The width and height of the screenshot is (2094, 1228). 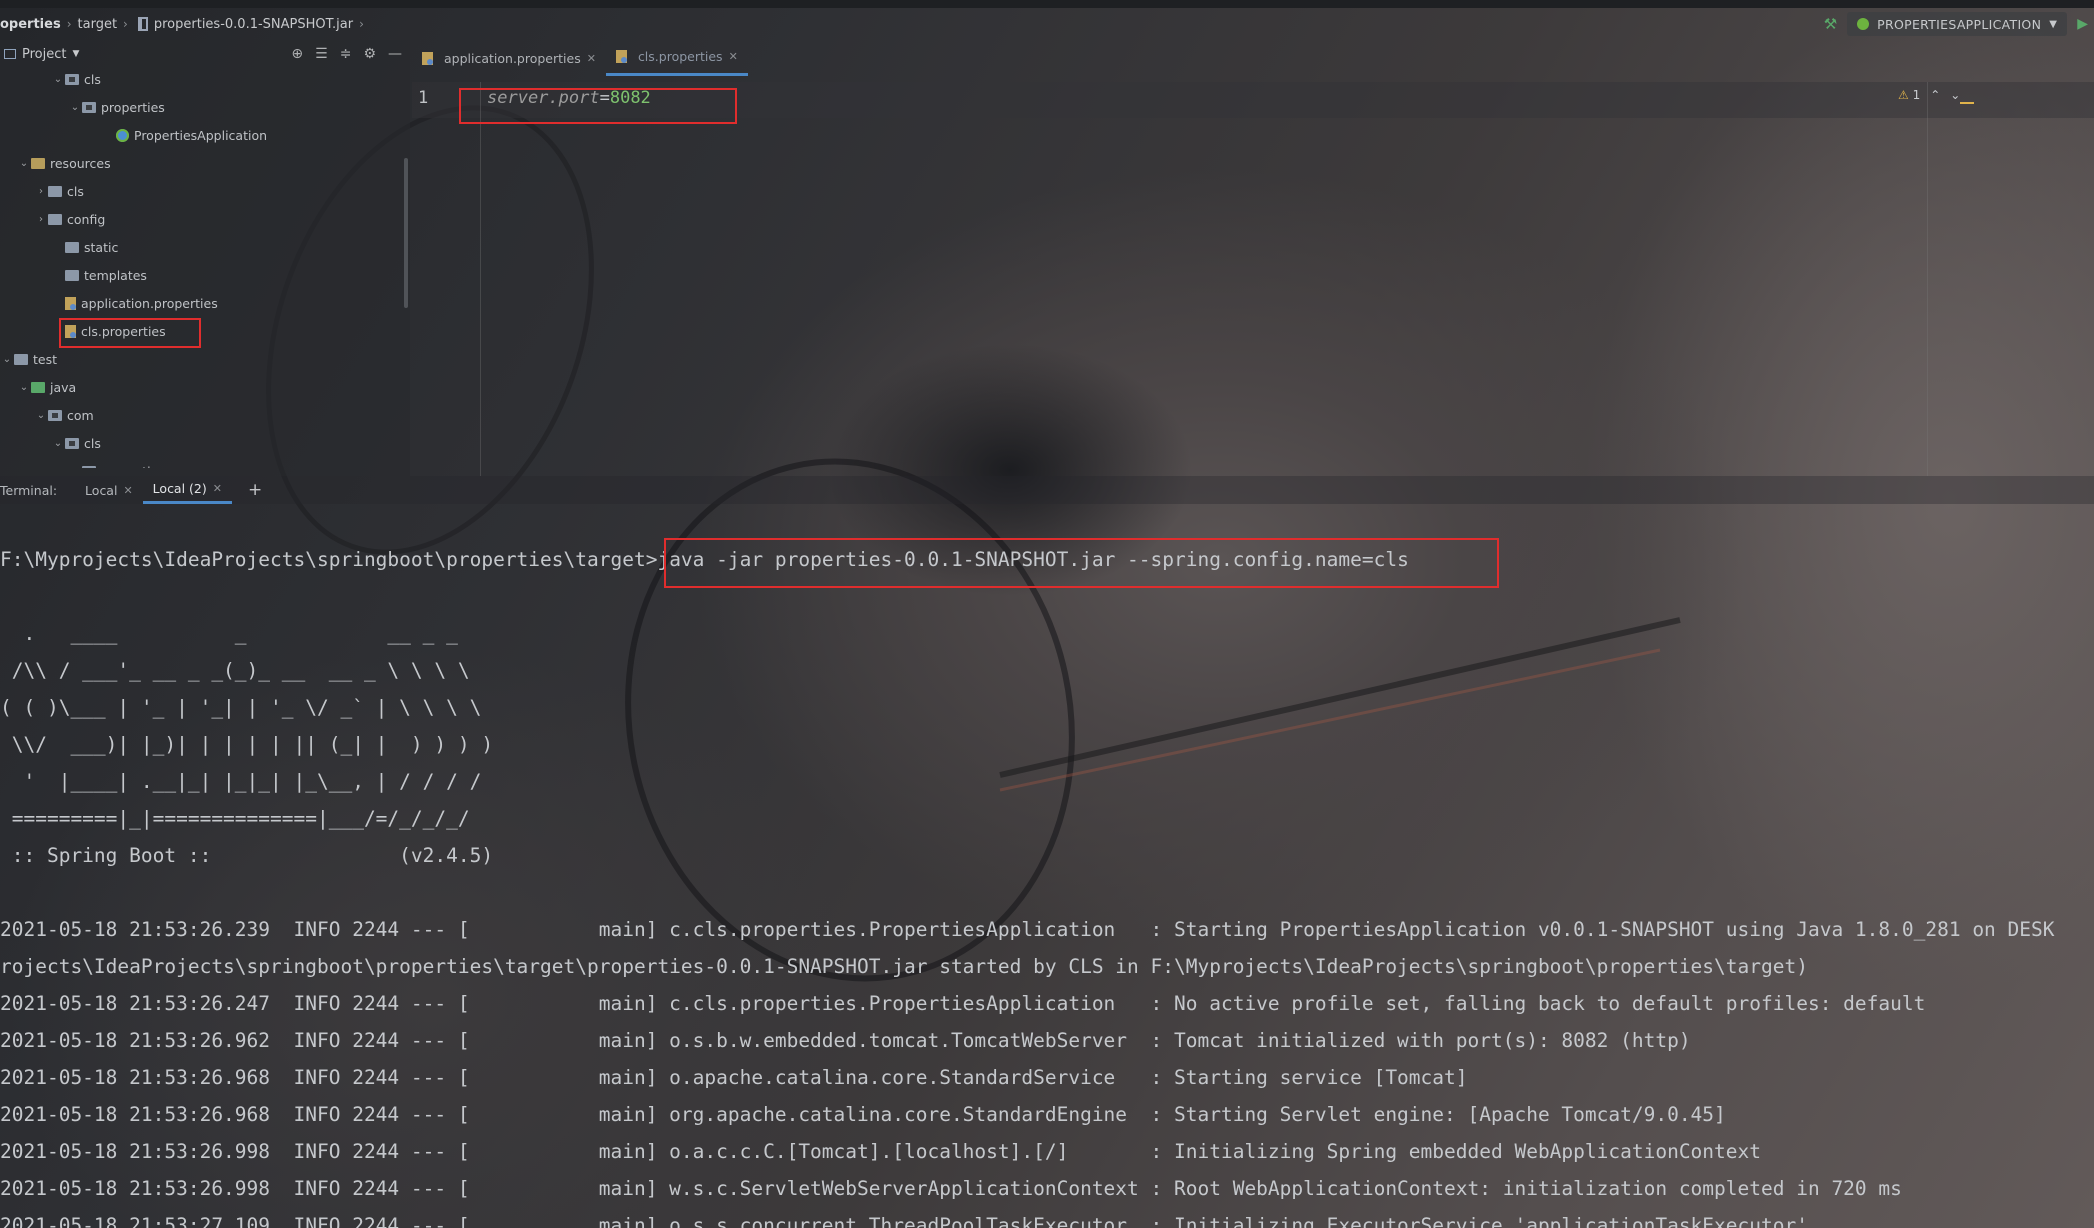 What do you see at coordinates (395, 54) in the screenshot?
I see `hide-icon: —` at bounding box center [395, 54].